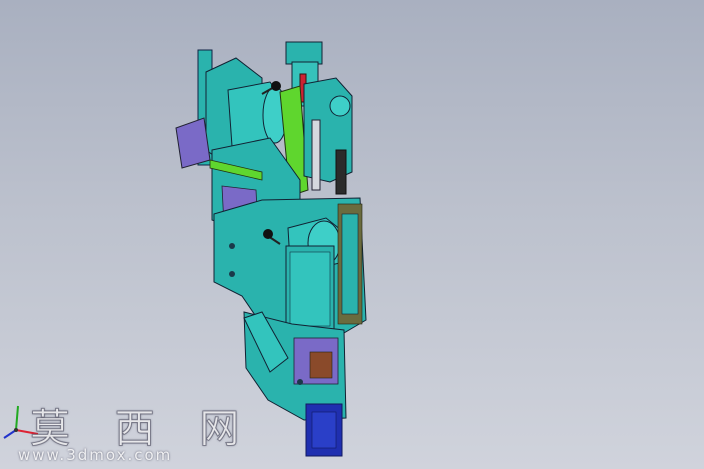  What do you see at coordinates (193, 143) in the screenshot?
I see `left-purple-plate` at bounding box center [193, 143].